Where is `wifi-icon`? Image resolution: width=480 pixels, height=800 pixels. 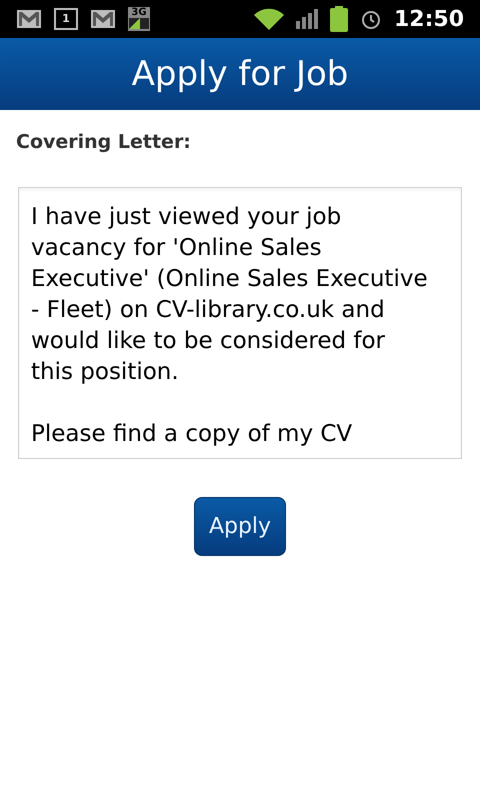 wifi-icon is located at coordinates (269, 19).